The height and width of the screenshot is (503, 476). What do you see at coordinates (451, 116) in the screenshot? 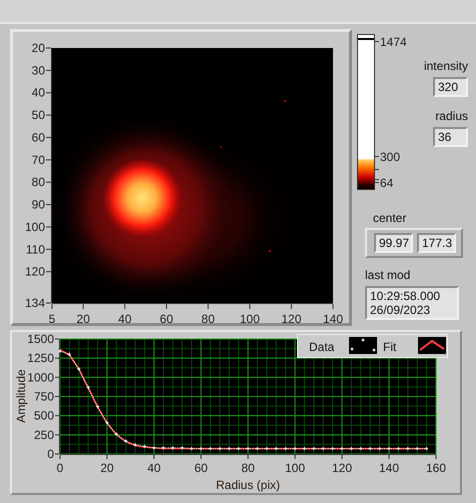
I see `indicator-label: radius` at bounding box center [451, 116].